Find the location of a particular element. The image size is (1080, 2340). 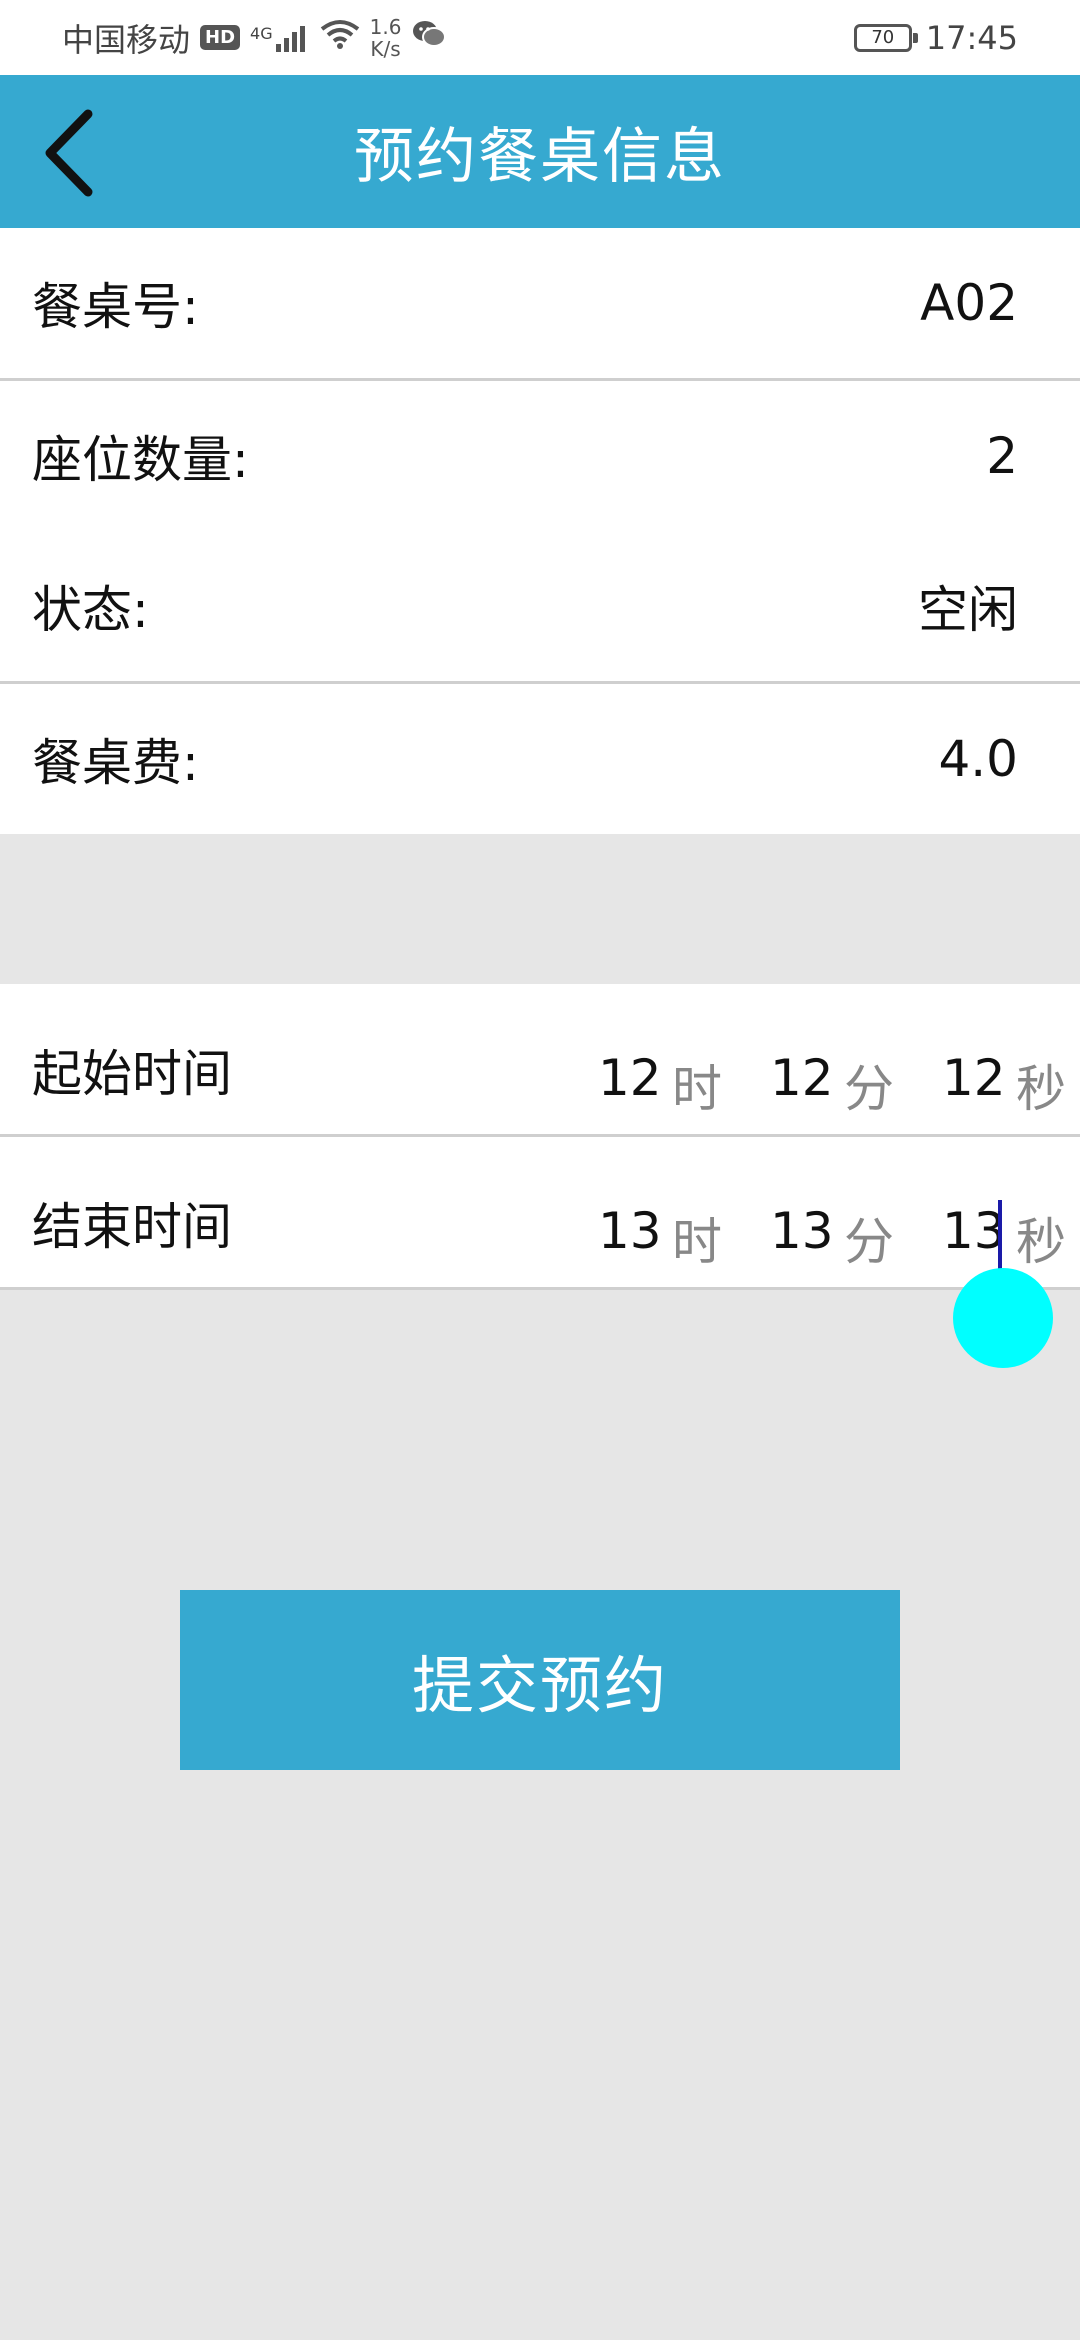

network-speed-unit: K/s is located at coordinates (385, 48).